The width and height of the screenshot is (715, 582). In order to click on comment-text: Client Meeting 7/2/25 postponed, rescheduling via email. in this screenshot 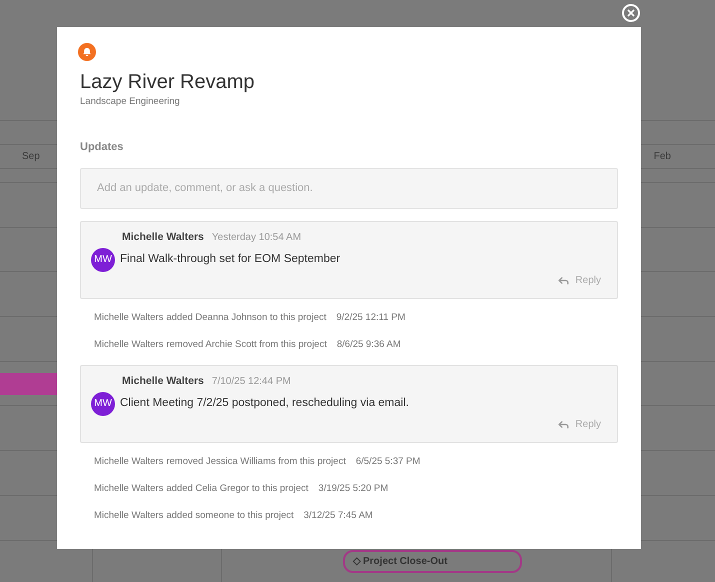, I will do `click(264, 404)`.